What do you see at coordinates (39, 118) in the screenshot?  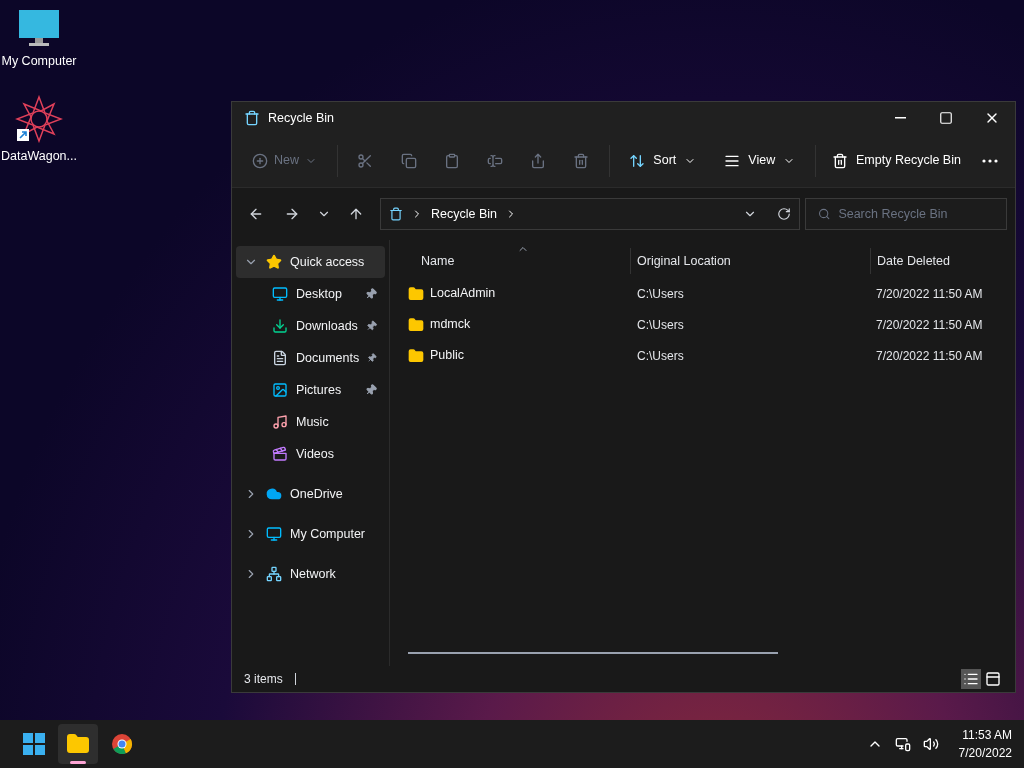 I see `star-burst-icon` at bounding box center [39, 118].